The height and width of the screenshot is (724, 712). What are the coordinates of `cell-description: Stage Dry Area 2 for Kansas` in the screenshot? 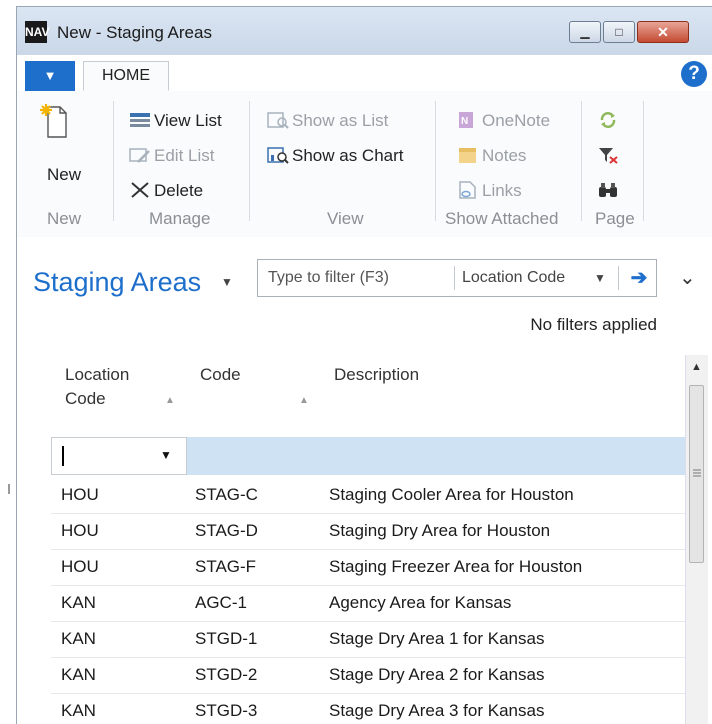 It's located at (437, 674).